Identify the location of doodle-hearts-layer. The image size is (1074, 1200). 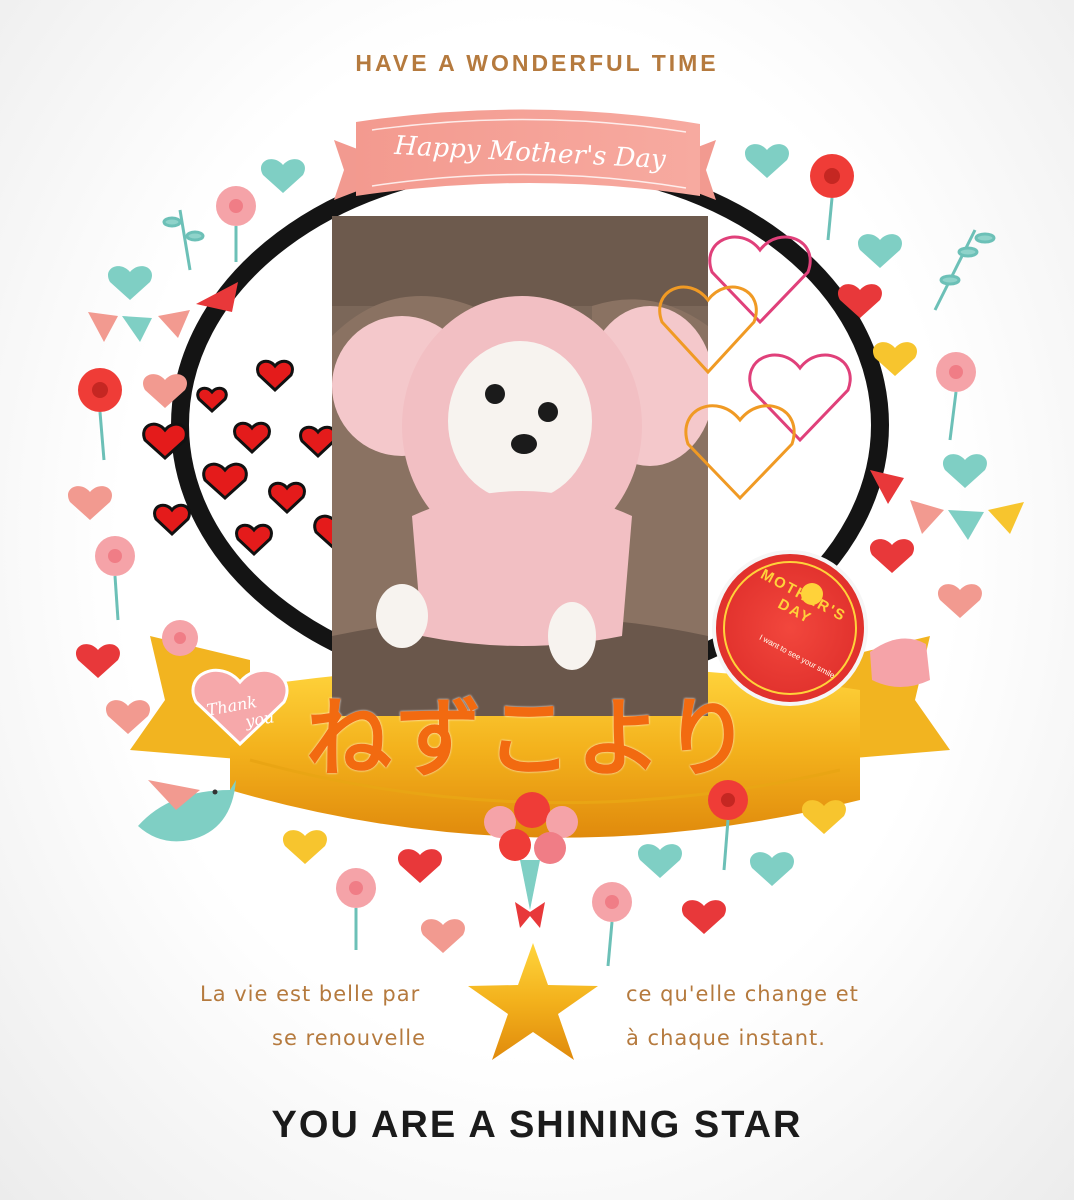
(763, 470).